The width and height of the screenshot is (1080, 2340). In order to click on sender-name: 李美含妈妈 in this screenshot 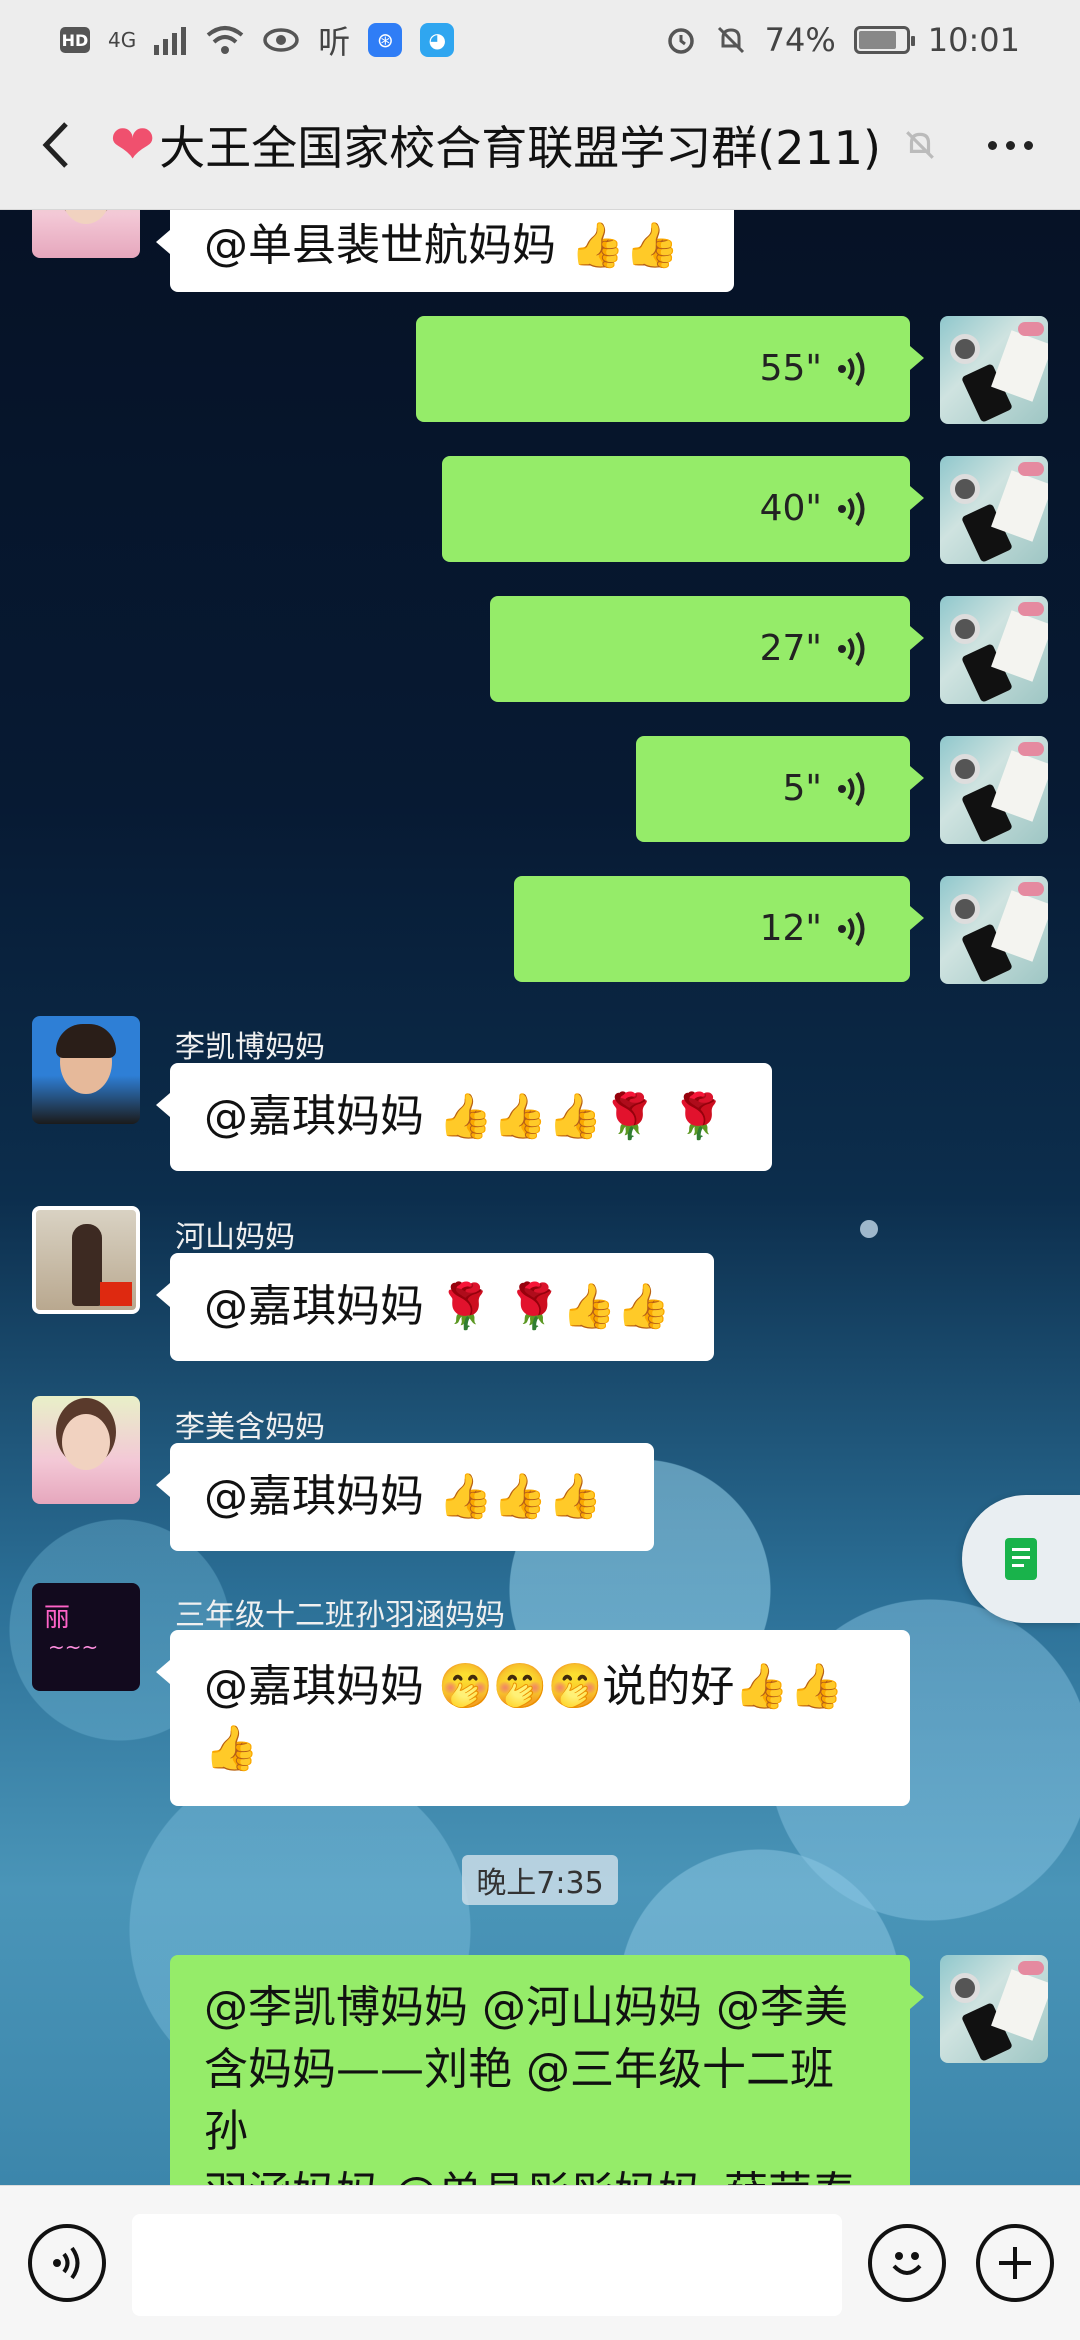, I will do `click(250, 1427)`.